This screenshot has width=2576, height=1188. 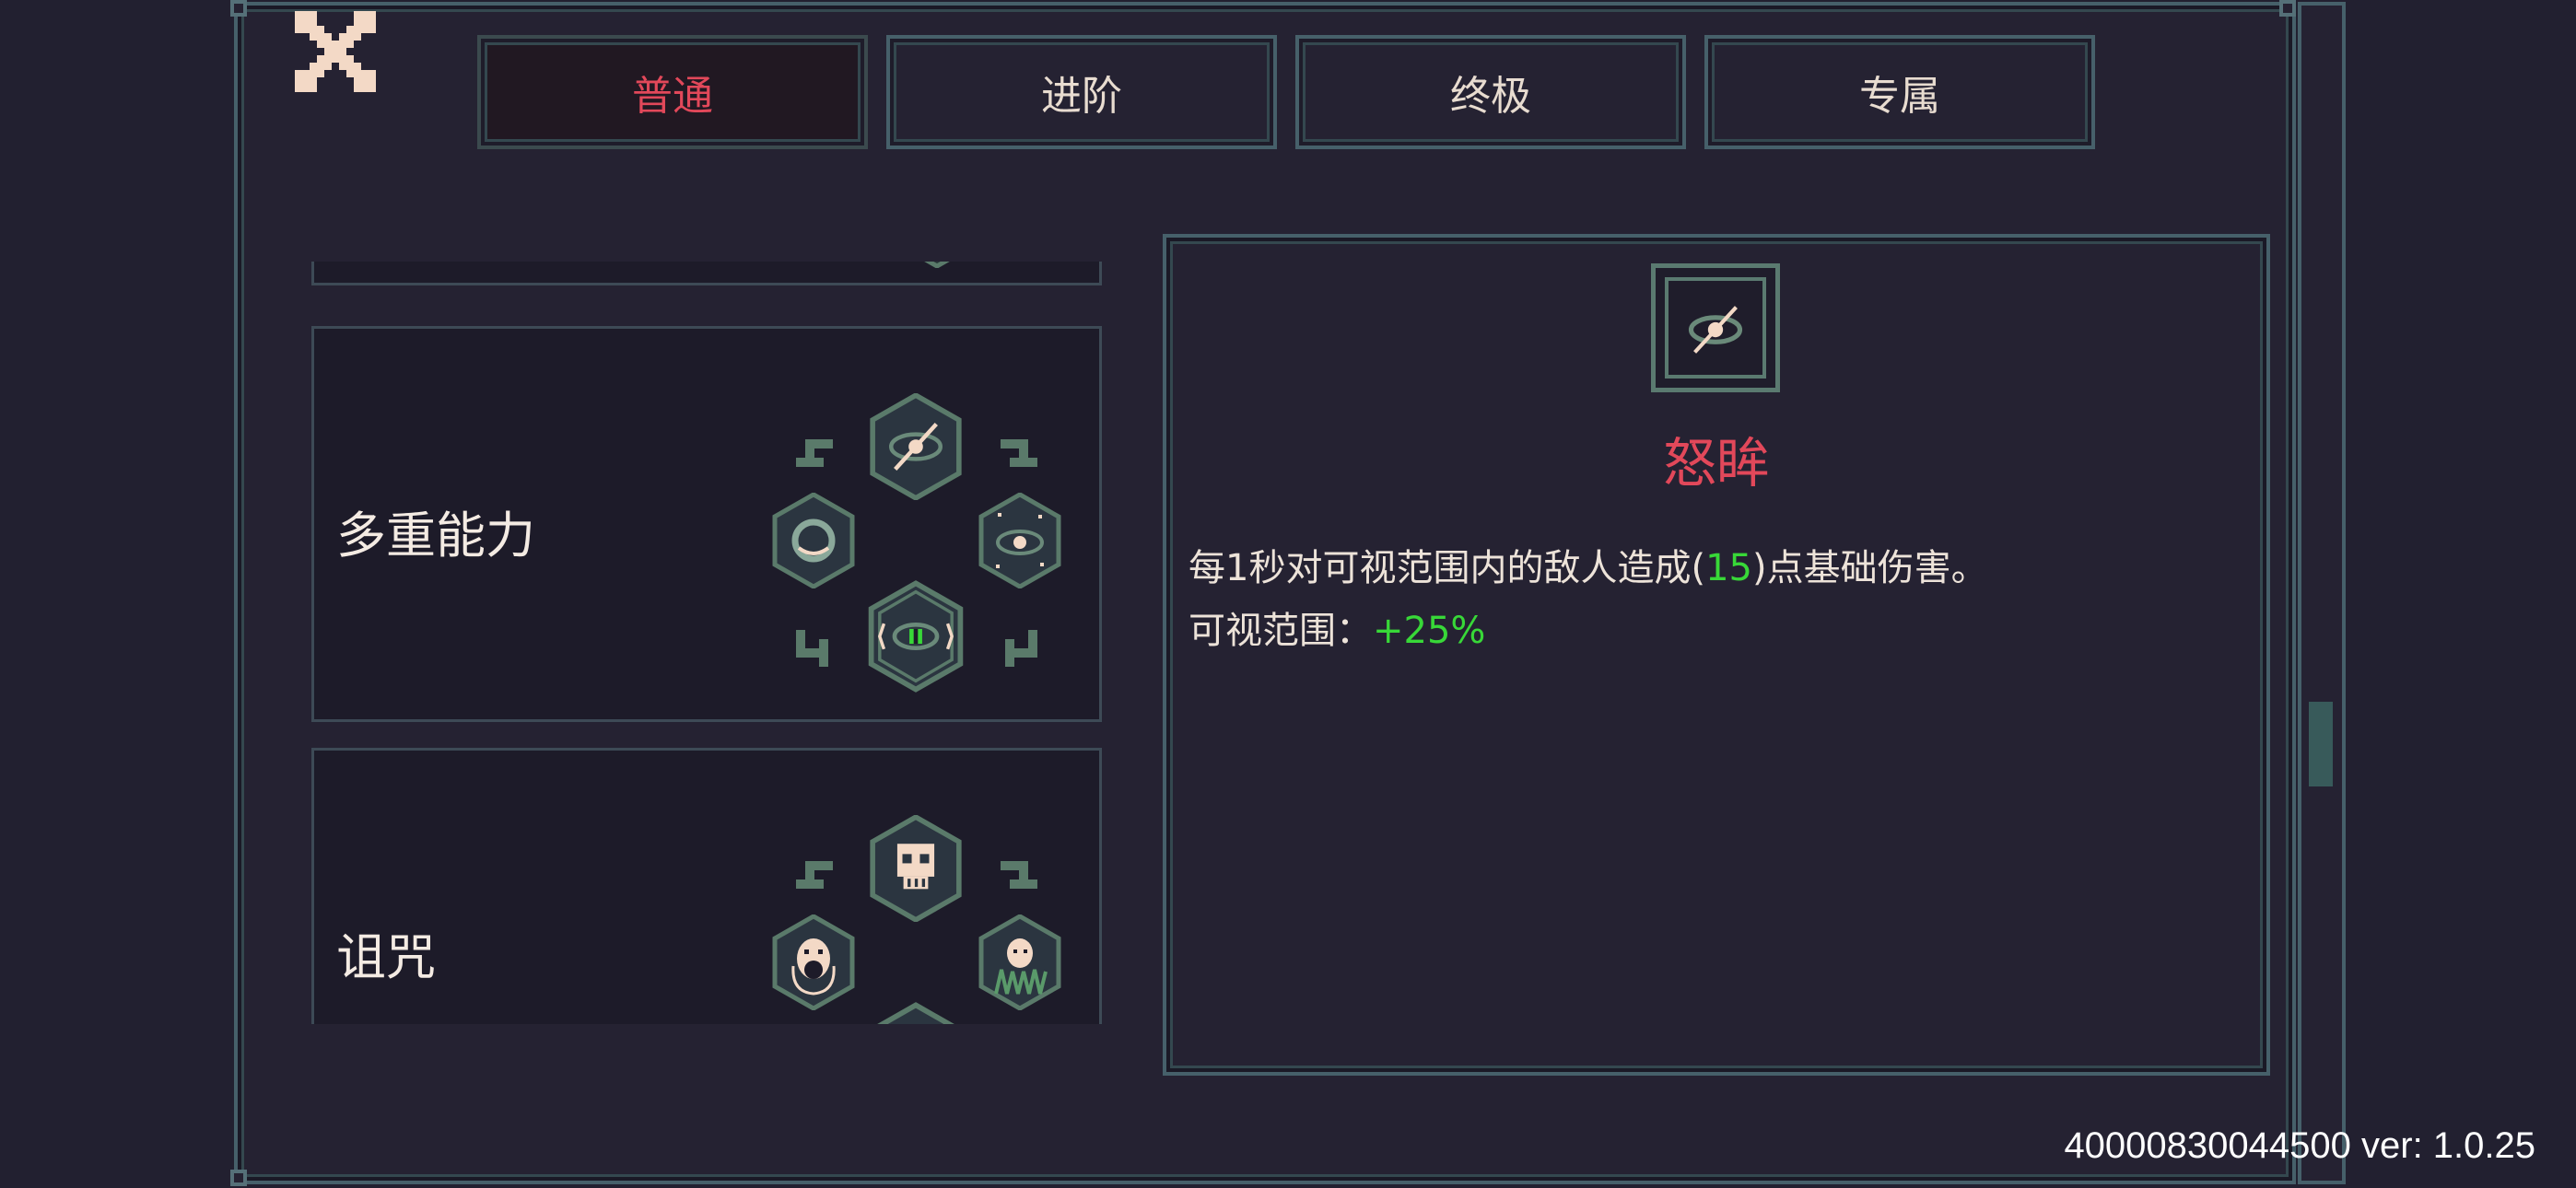 What do you see at coordinates (1019, 962) in the screenshot?
I see `ghost-icon` at bounding box center [1019, 962].